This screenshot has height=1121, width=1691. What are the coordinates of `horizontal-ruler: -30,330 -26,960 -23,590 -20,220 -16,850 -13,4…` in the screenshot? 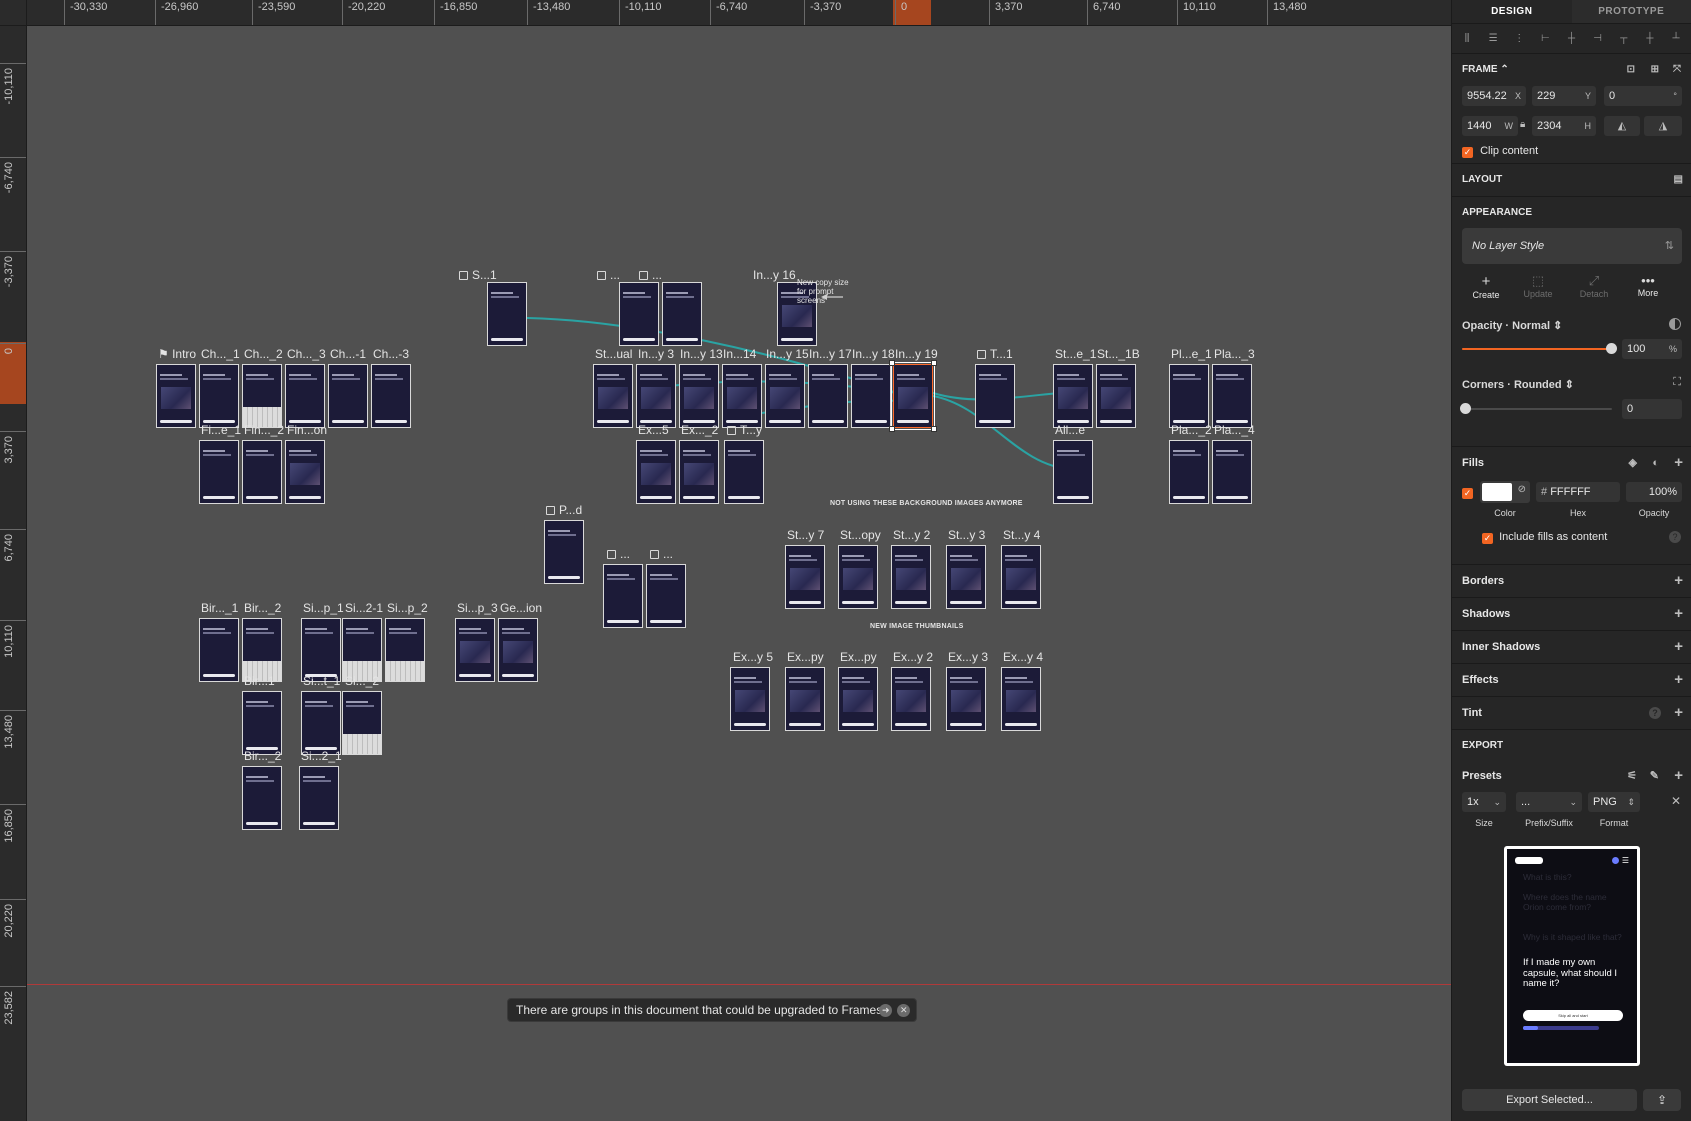 It's located at (739, 13).